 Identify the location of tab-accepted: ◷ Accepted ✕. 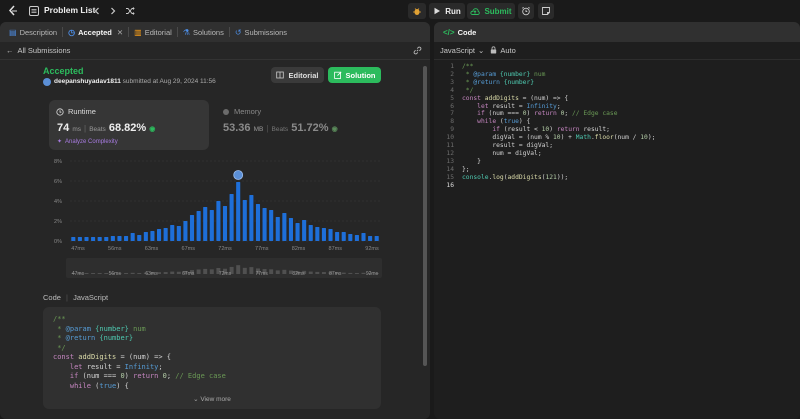
(95, 32).